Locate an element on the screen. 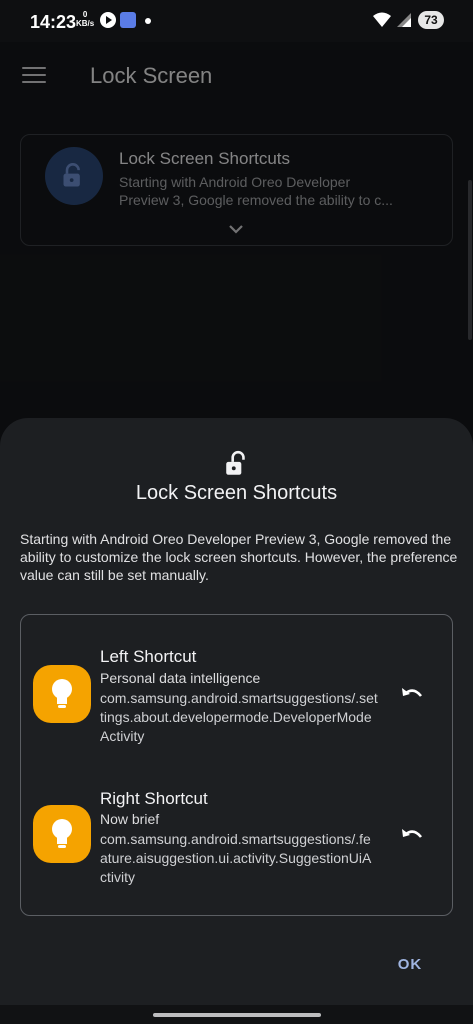 Image resolution: width=473 pixels, height=1024 pixels. signal-icon is located at coordinates (404, 20).